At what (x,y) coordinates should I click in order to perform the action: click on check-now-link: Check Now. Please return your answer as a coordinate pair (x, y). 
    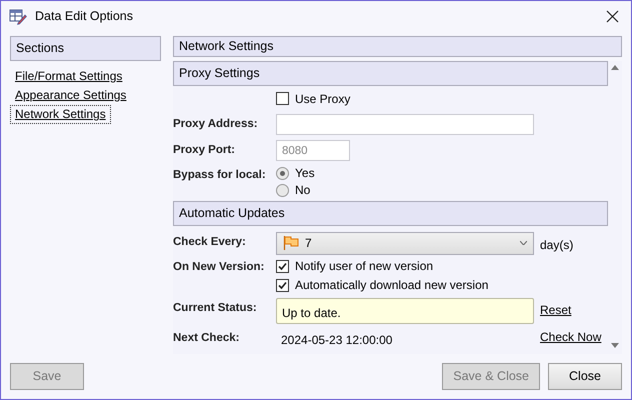
    Looking at the image, I should click on (571, 337).